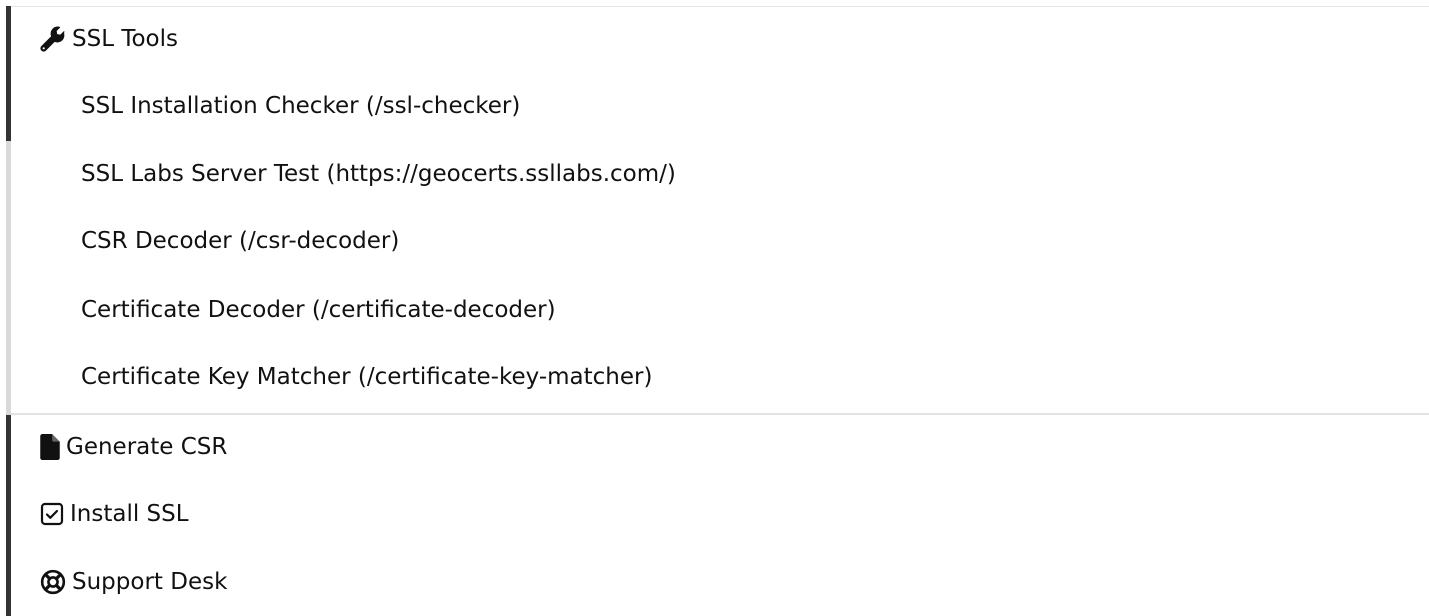  What do you see at coordinates (720, 414) in the screenshot?
I see `section-divider` at bounding box center [720, 414].